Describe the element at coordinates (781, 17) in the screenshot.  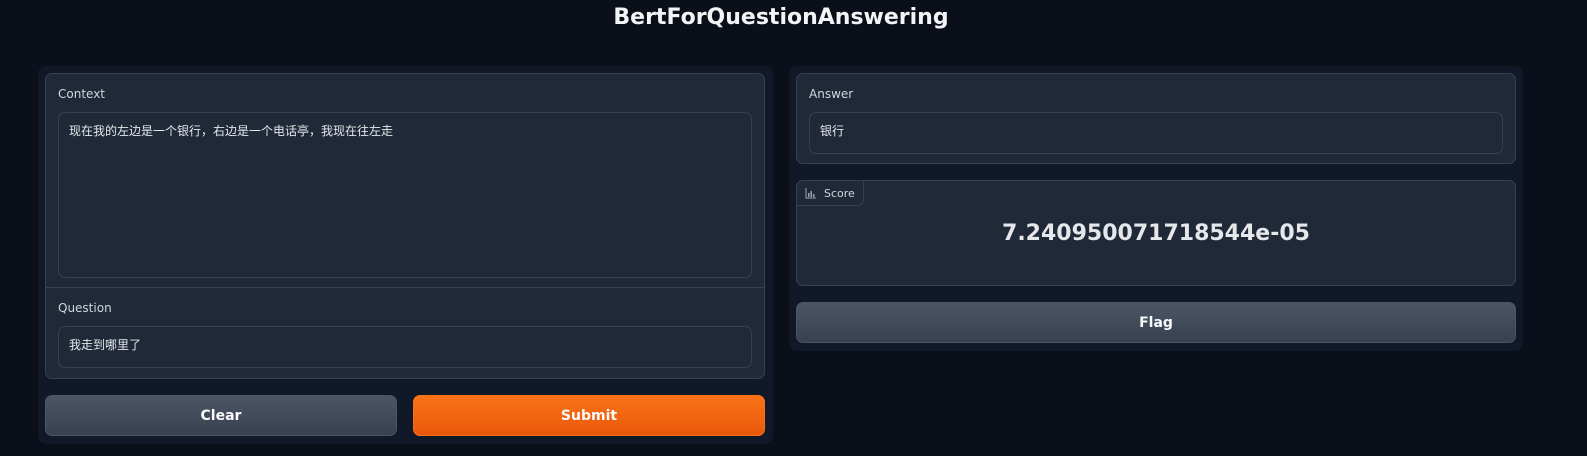
I see `page-title: BertForQuestionAnswering` at that location.